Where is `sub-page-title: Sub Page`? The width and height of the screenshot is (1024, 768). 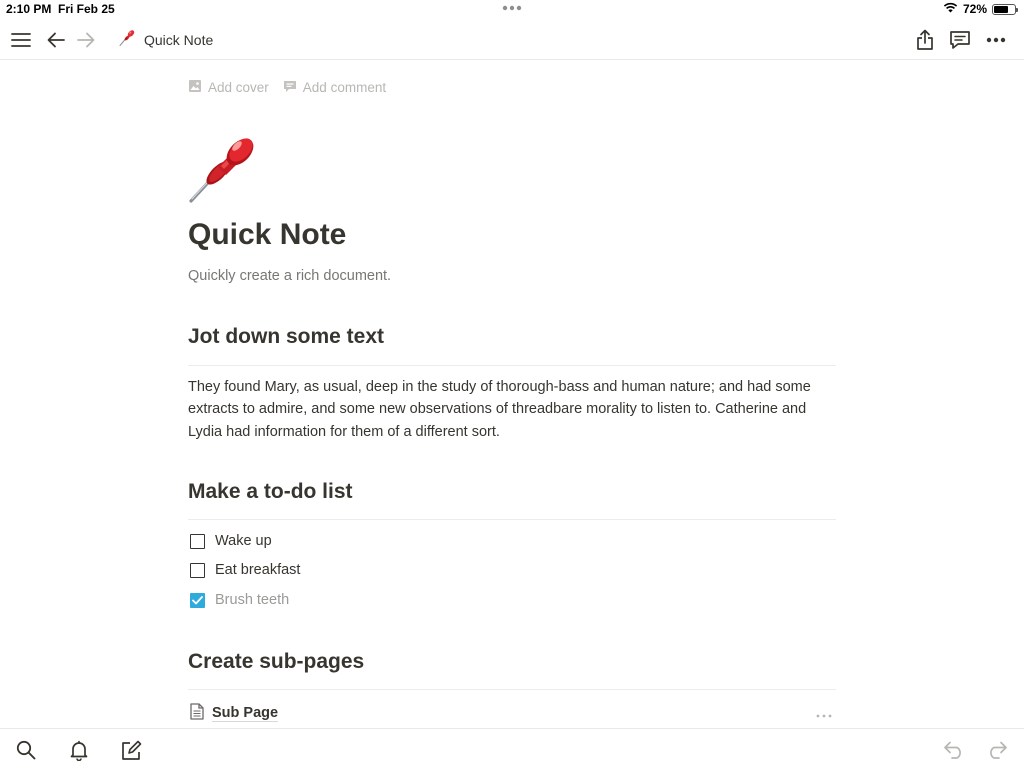
sub-page-title: Sub Page is located at coordinates (245, 713).